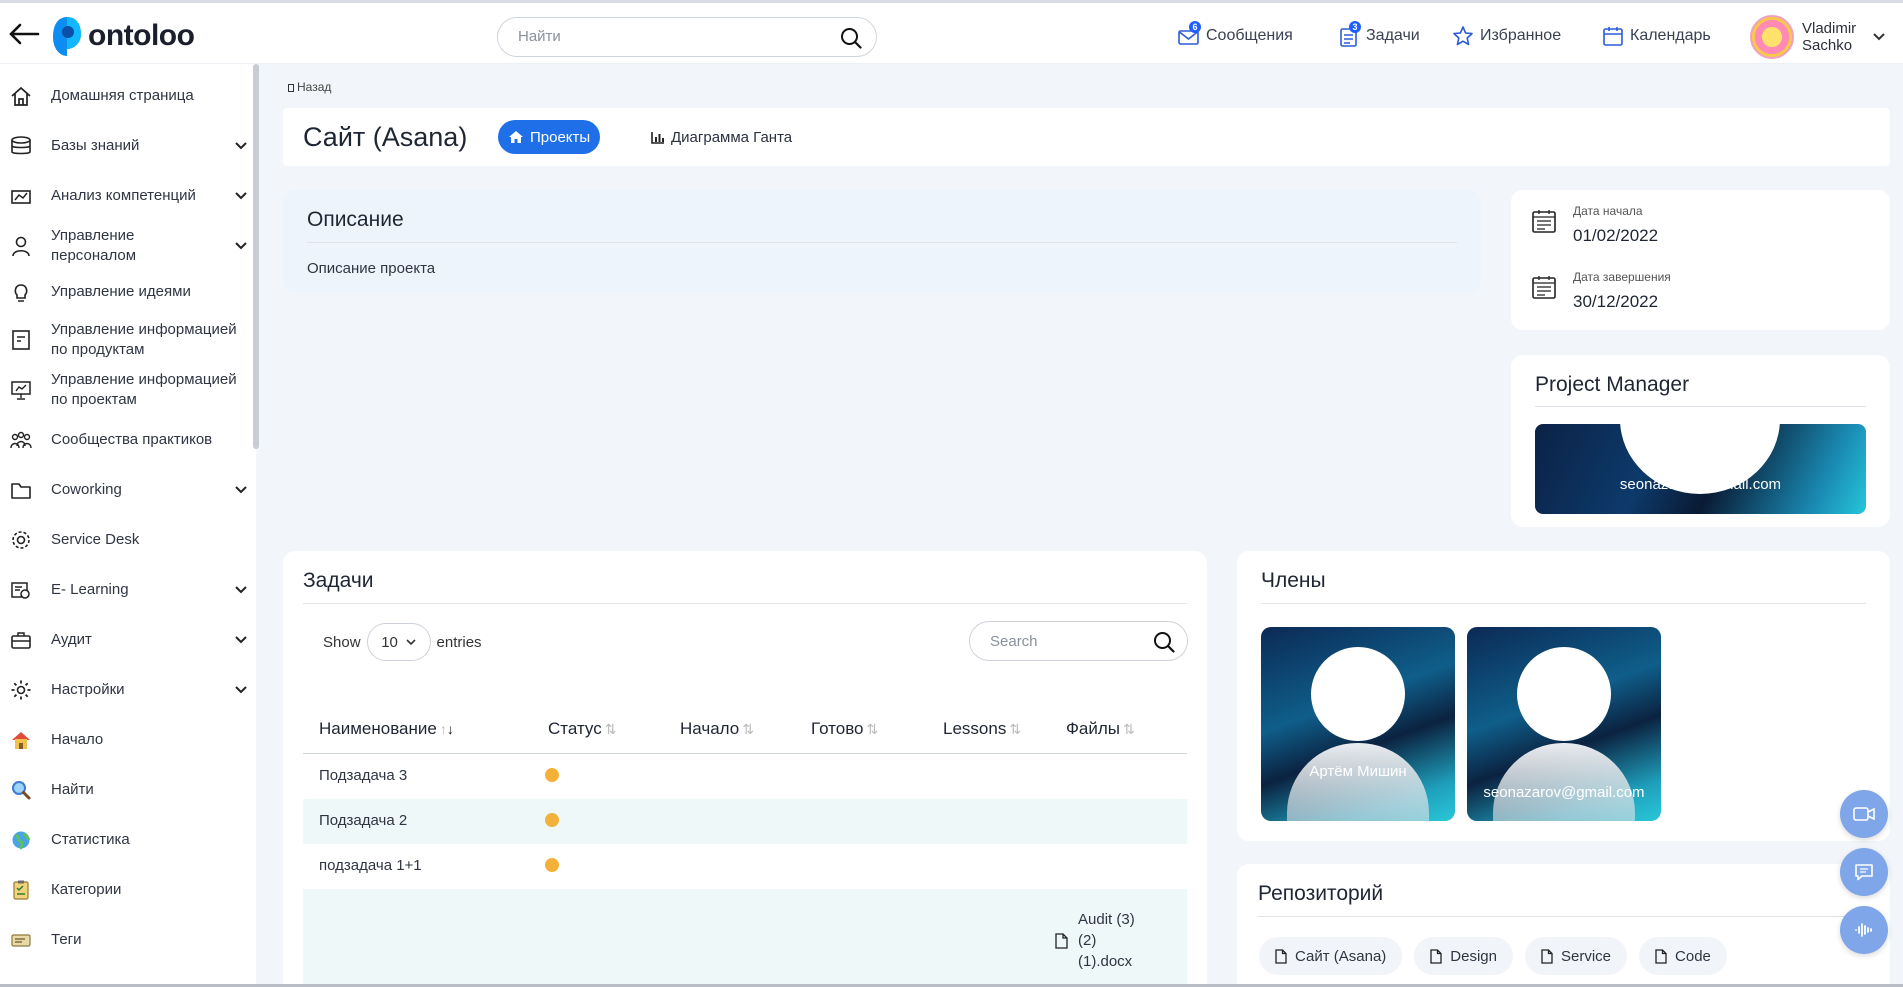 The height and width of the screenshot is (987, 1903). Describe the element at coordinates (844, 729) in the screenshot. I see `column-header-done: Готово ⇅` at that location.